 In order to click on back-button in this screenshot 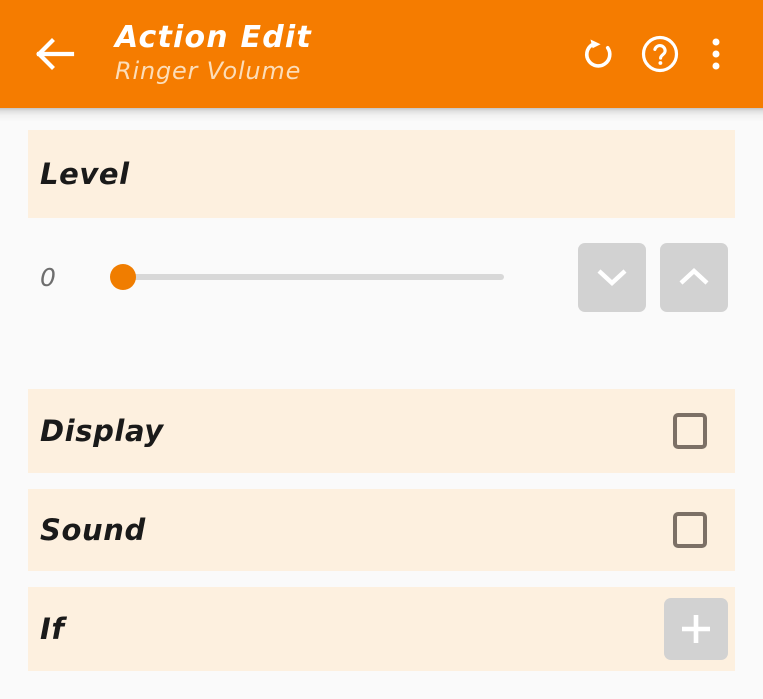, I will do `click(55, 54)`.